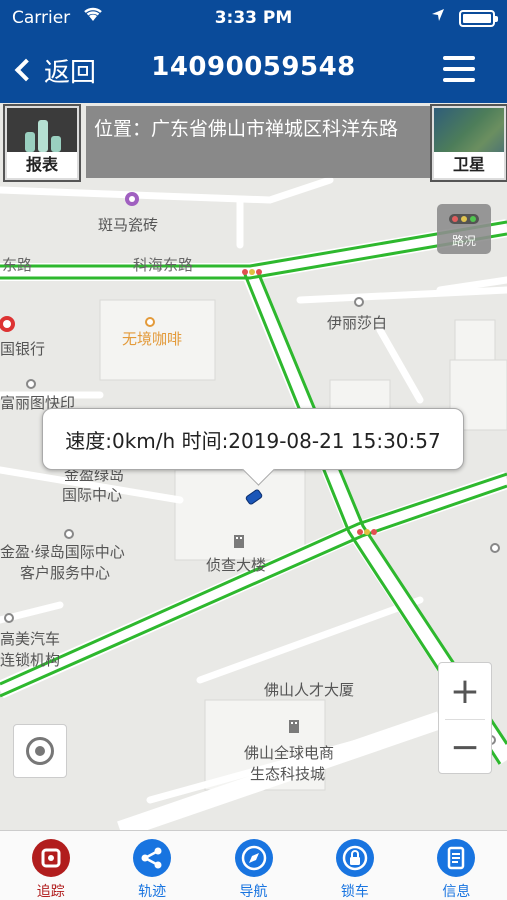 Image resolution: width=507 pixels, height=900 pixels. Describe the element at coordinates (465, 691) in the screenshot. I see `zoom-in-button: +` at that location.